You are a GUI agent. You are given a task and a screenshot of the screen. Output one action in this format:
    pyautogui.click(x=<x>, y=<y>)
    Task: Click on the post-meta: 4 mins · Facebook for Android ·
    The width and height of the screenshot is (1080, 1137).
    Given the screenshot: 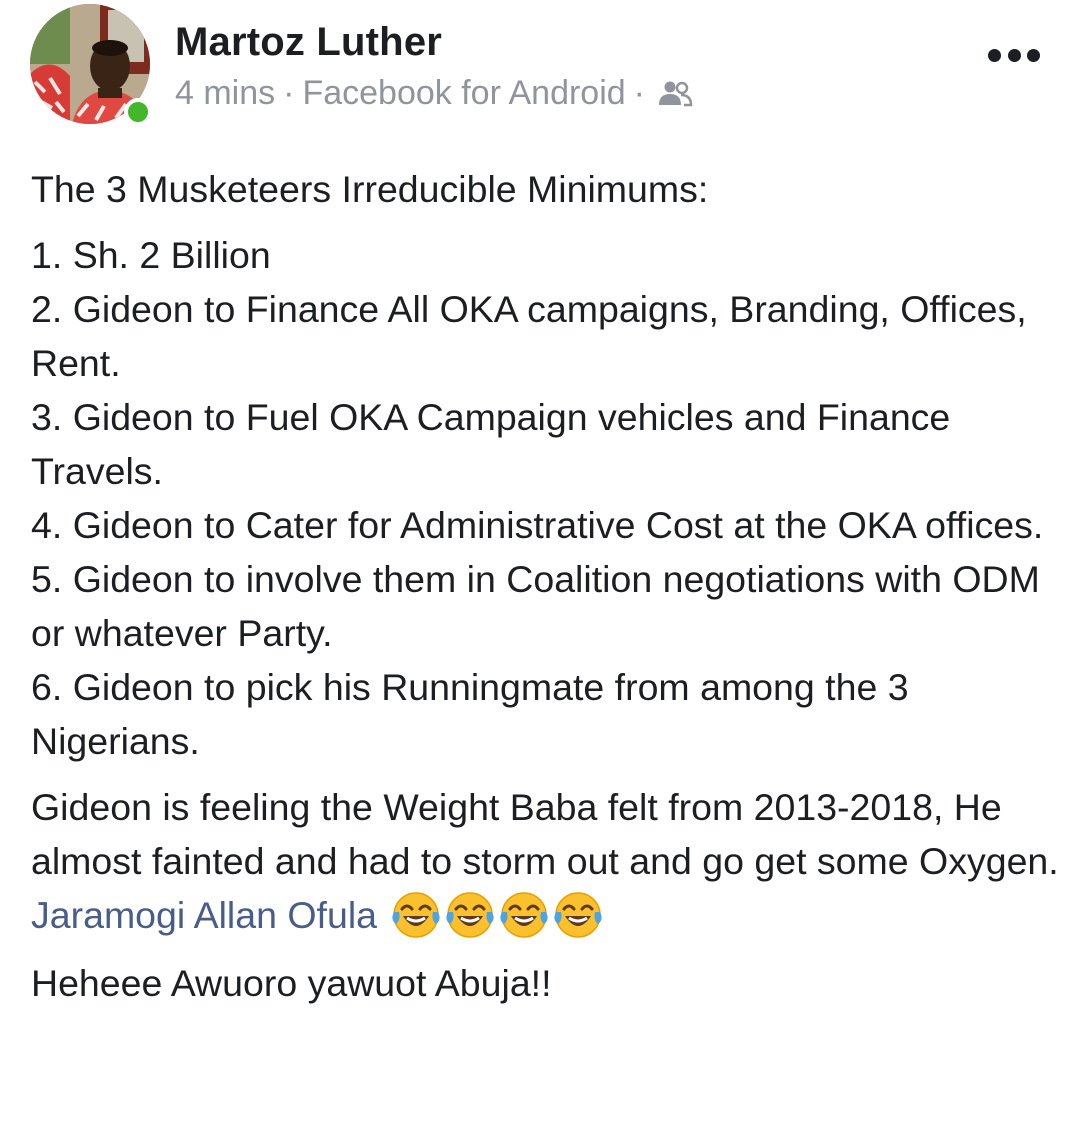 What is the action you would take?
    pyautogui.click(x=434, y=93)
    